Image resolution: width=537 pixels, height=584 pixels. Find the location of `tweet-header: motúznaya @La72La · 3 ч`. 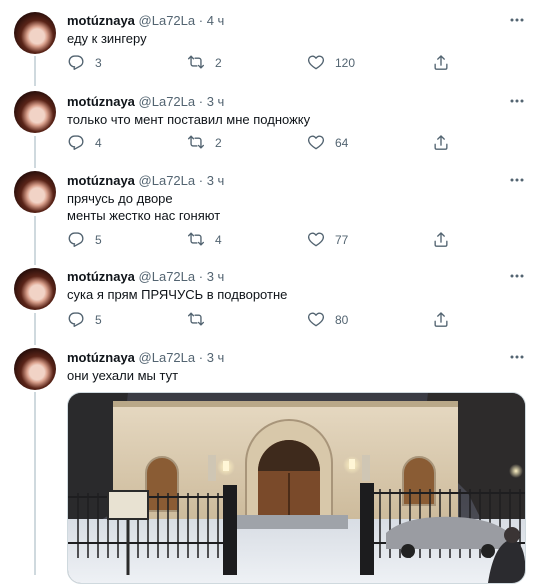

tweet-header: motúznaya @La72La · 3 ч is located at coordinates (145, 357).